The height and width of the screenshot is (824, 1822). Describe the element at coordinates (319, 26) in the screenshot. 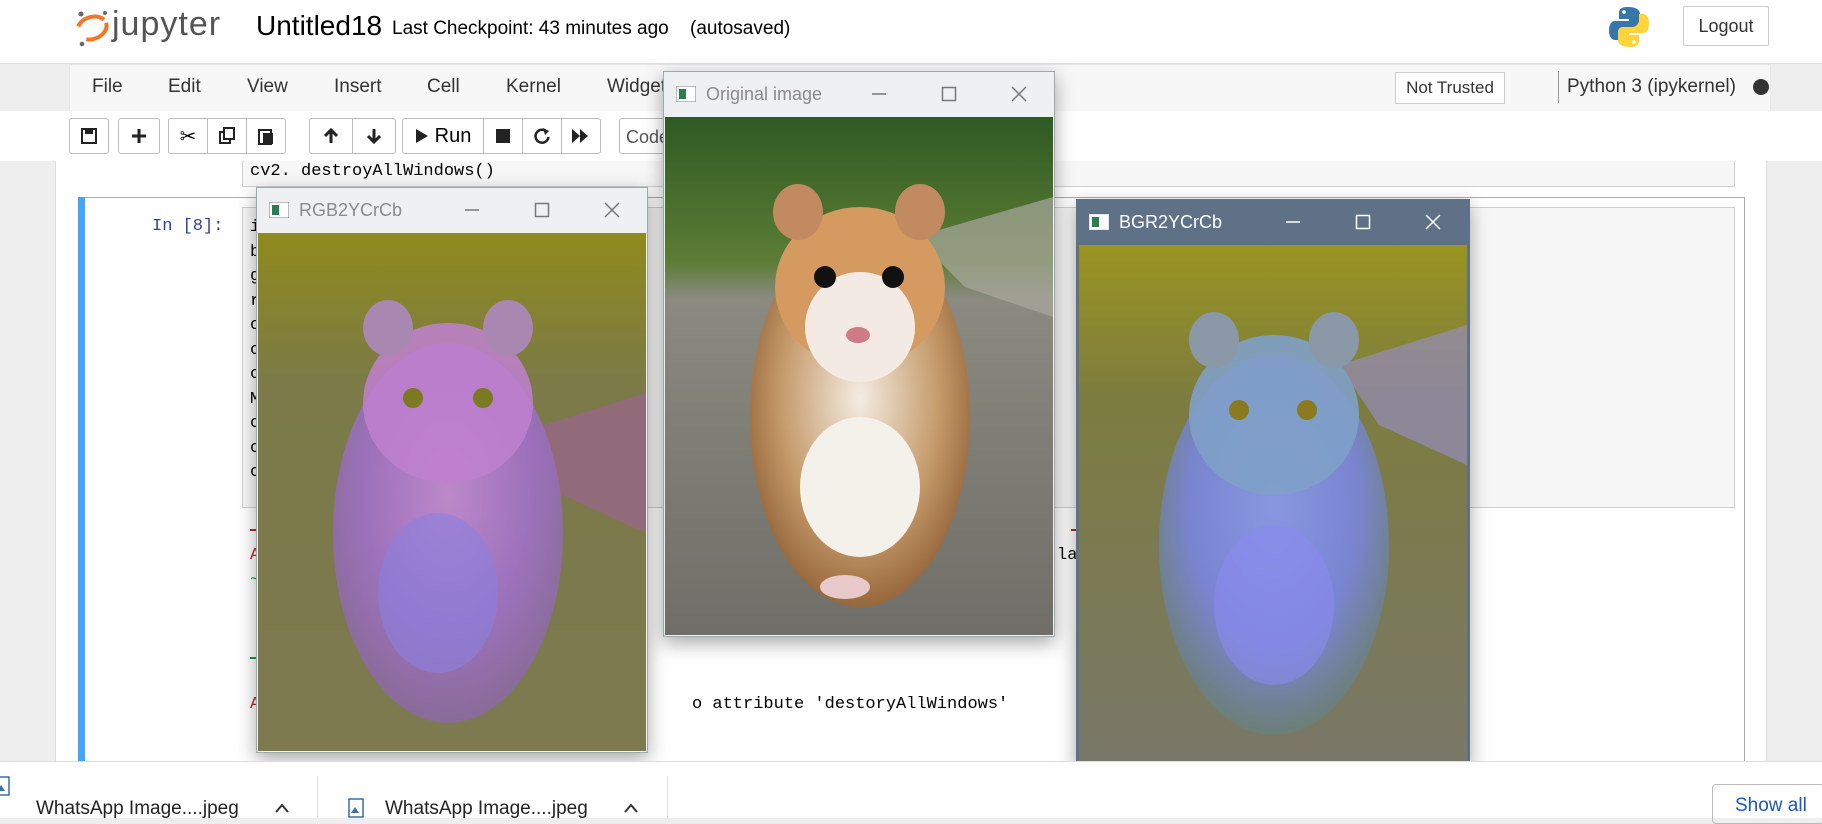

I see `notebook-name: Untitled18` at that location.